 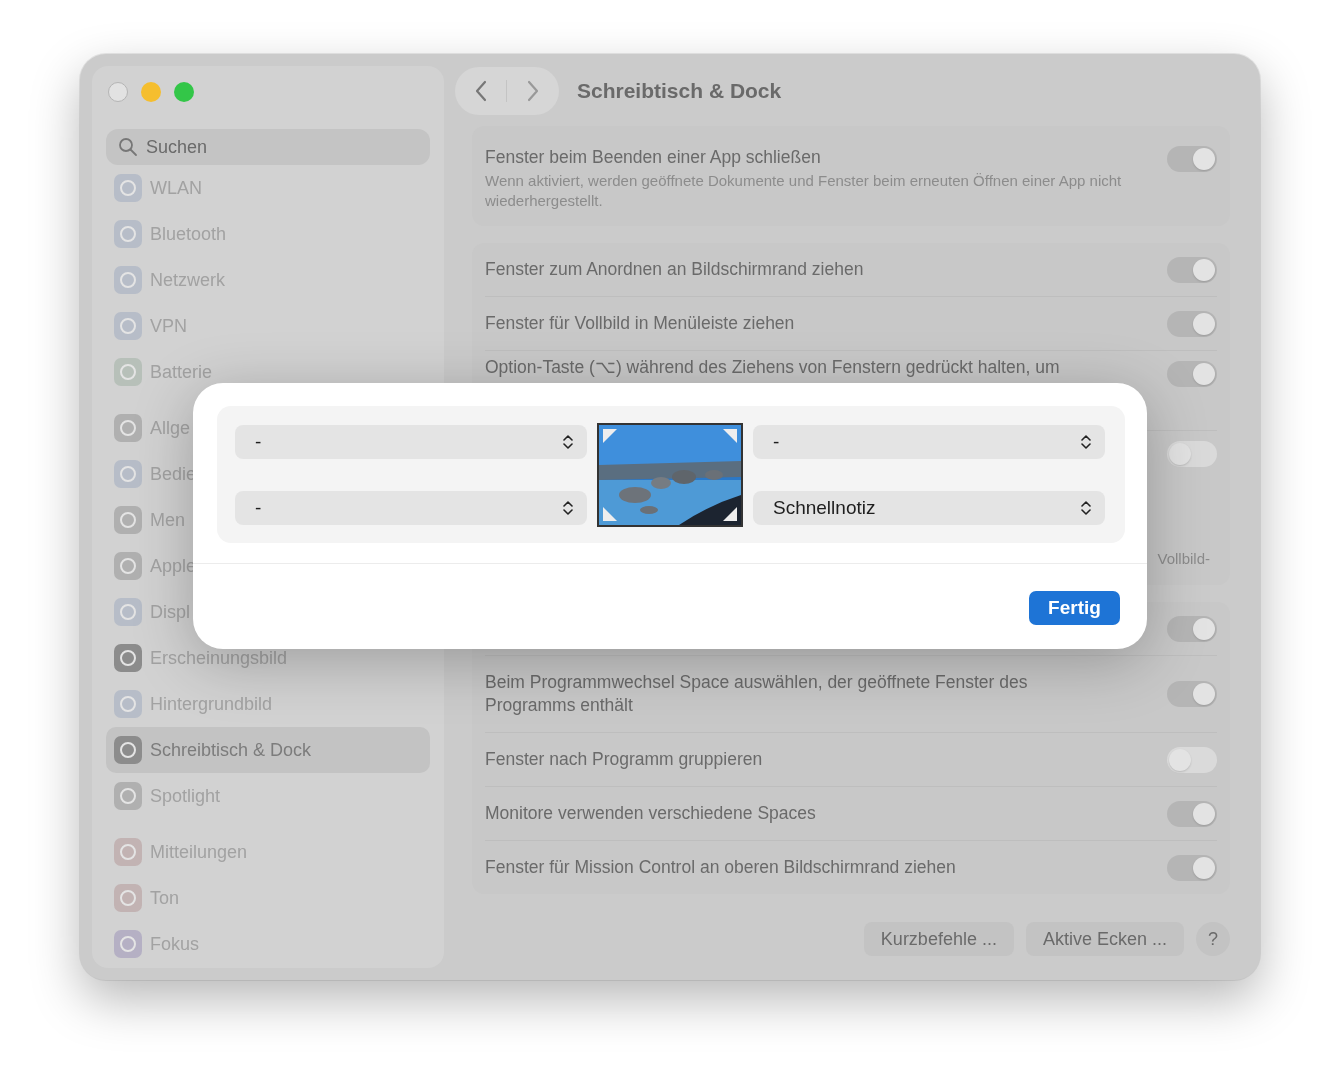 I want to click on forward-icon, so click(x=532, y=91).